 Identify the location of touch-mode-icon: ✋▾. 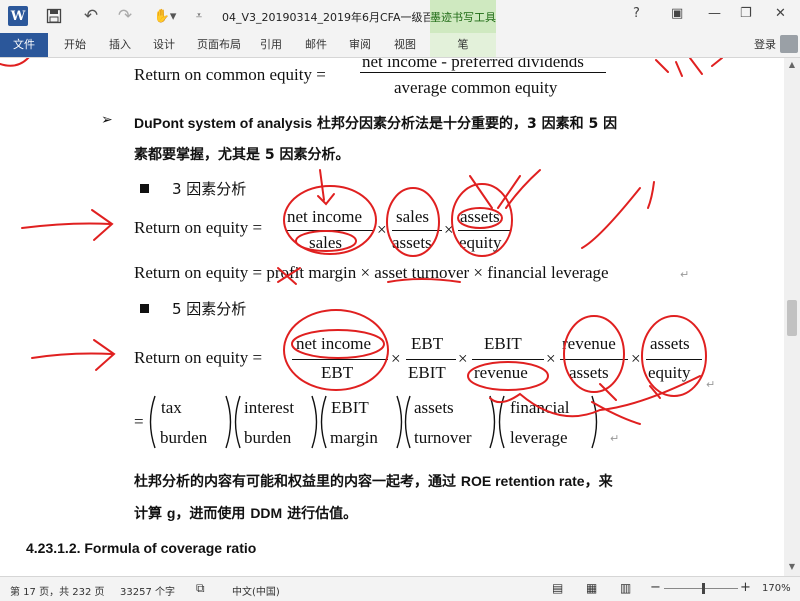
(165, 16).